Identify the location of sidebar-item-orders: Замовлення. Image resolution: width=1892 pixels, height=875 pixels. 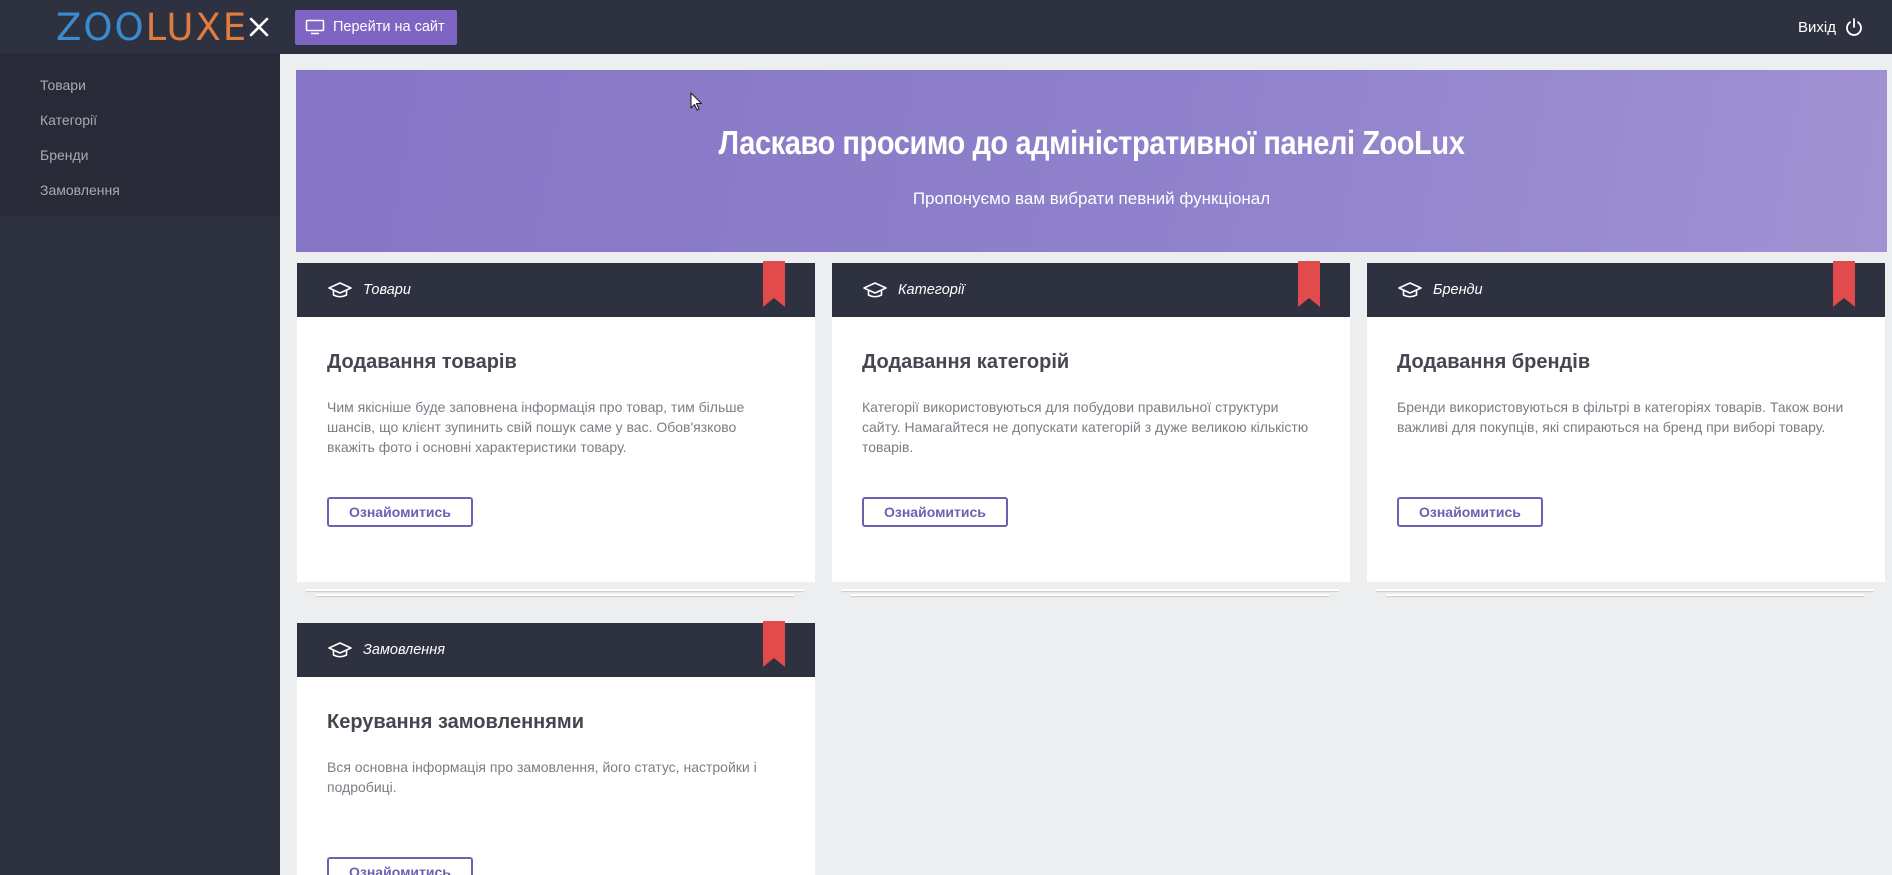
(140, 190).